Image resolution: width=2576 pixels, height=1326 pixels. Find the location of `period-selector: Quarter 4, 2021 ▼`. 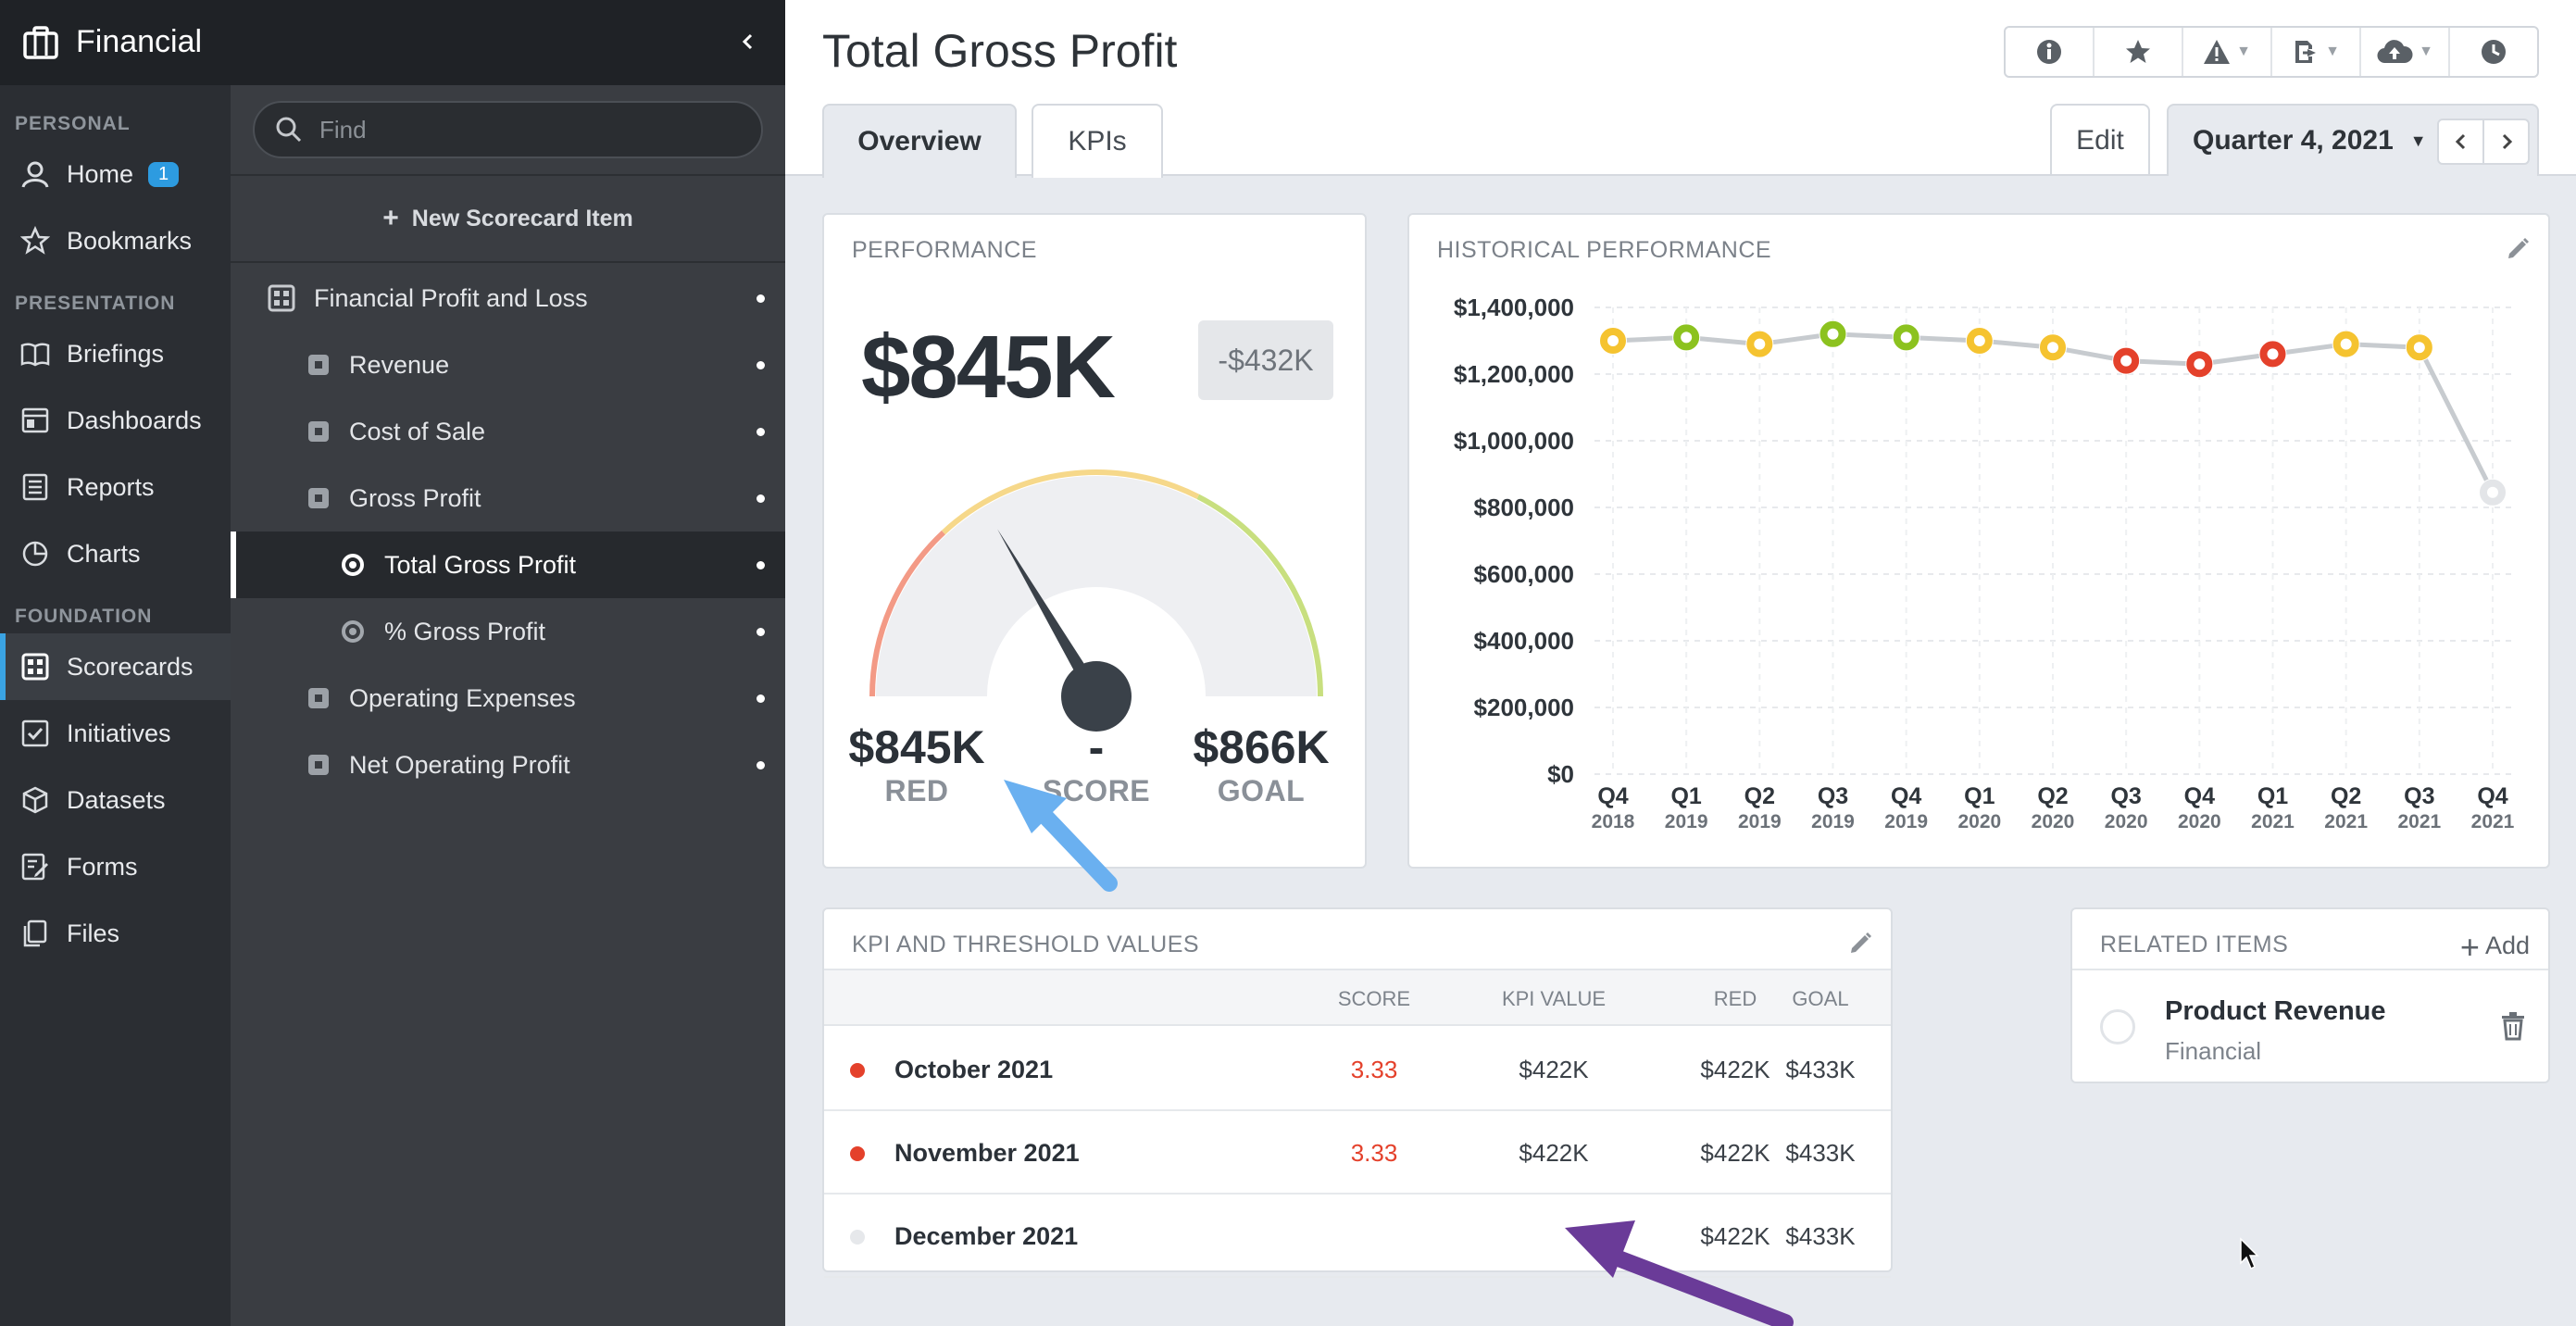

period-selector: Quarter 4, 2021 ▼ is located at coordinates (2353, 140).